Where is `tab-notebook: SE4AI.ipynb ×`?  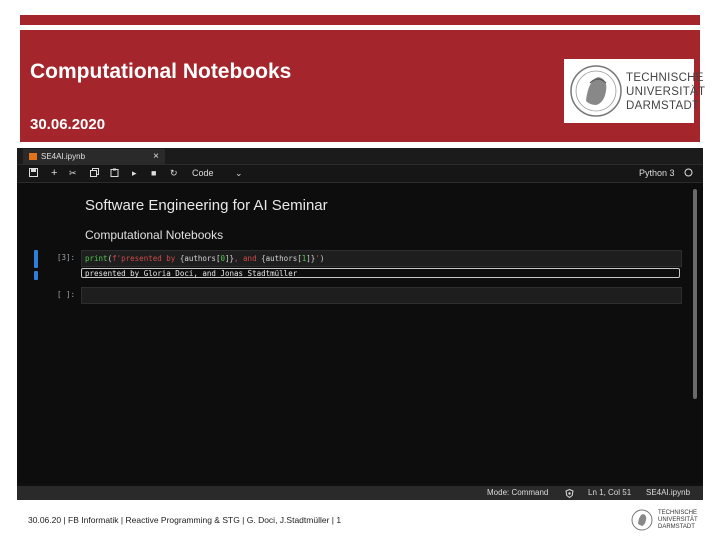 tab-notebook: SE4AI.ipynb × is located at coordinates (94, 156).